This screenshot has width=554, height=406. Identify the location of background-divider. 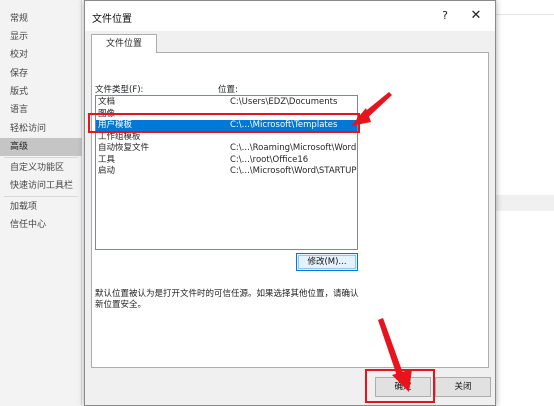
(525, 14).